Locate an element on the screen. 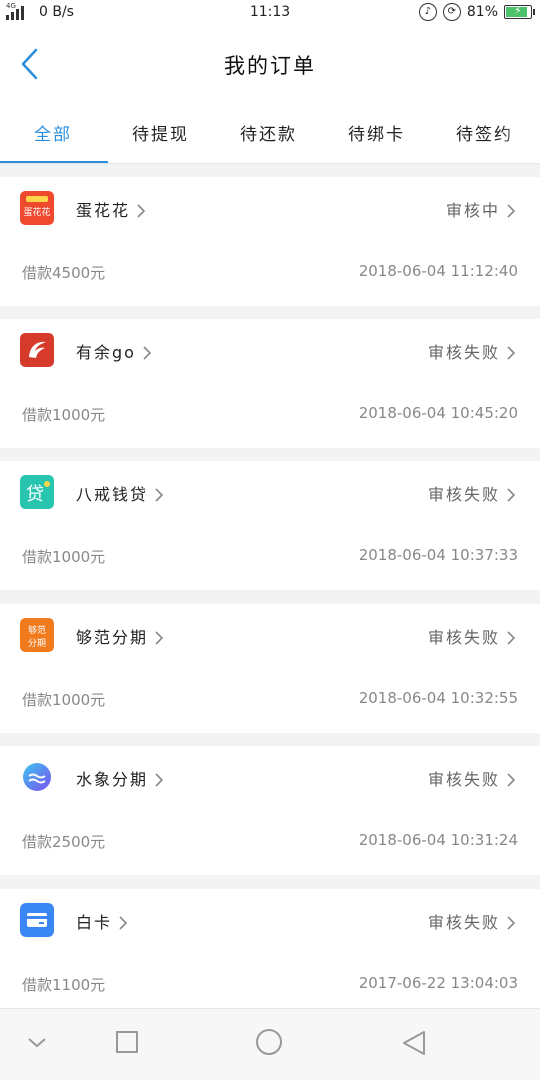 This screenshot has height=1080, width=540. home-circle-icon is located at coordinates (269, 1042).